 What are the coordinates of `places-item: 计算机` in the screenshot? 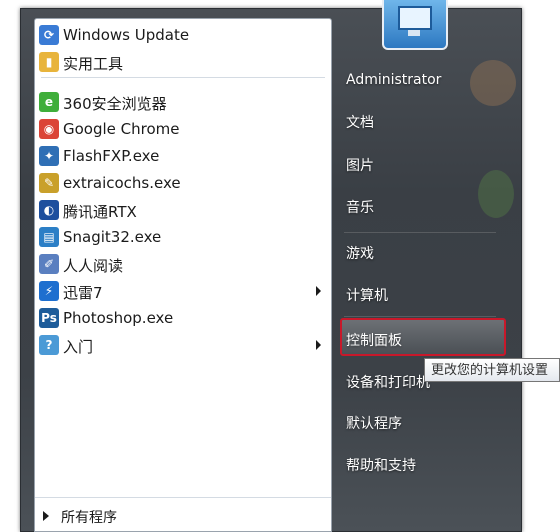 It's located at (367, 295).